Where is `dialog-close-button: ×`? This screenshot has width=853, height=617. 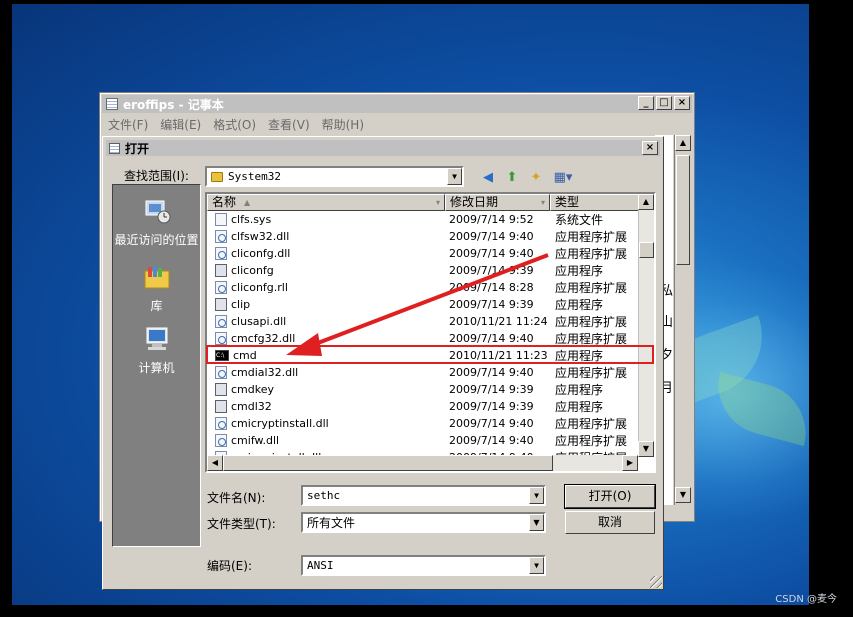
dialog-close-button: × is located at coordinates (650, 148).